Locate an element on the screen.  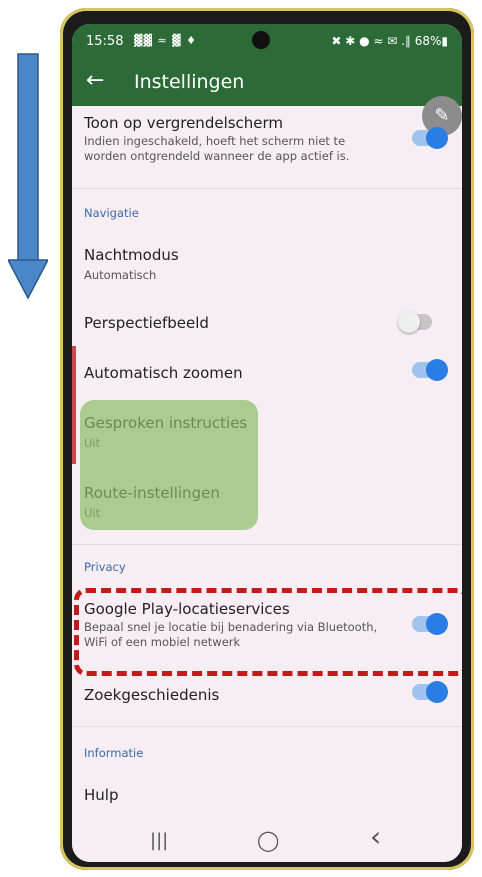
setting-subtitle: Automatisch is located at coordinates (120, 275).